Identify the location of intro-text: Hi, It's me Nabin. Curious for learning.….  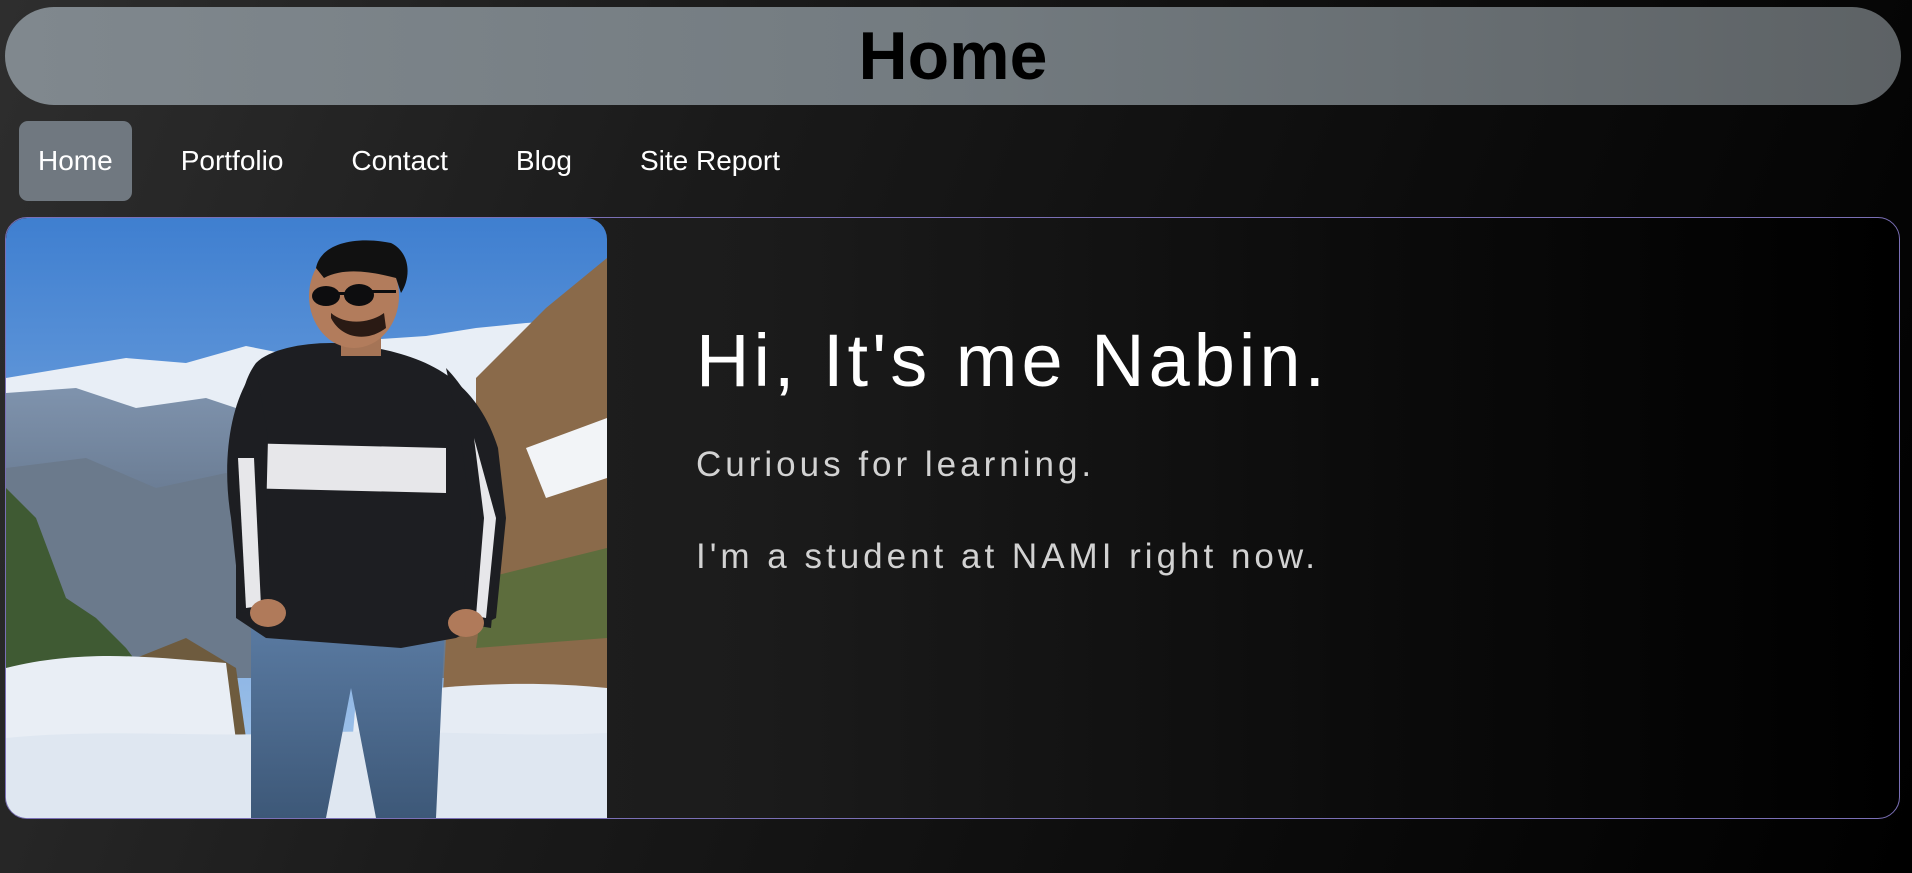
(1012, 447).